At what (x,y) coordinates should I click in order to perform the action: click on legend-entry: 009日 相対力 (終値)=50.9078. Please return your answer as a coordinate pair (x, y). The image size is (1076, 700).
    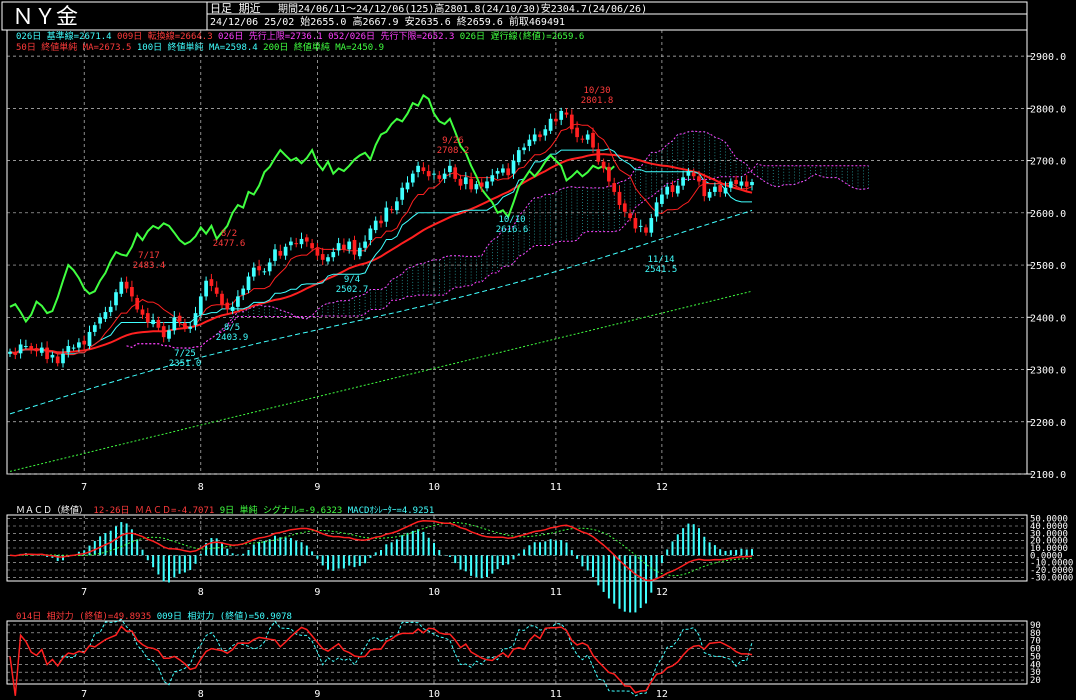
    Looking at the image, I should click on (221, 616).